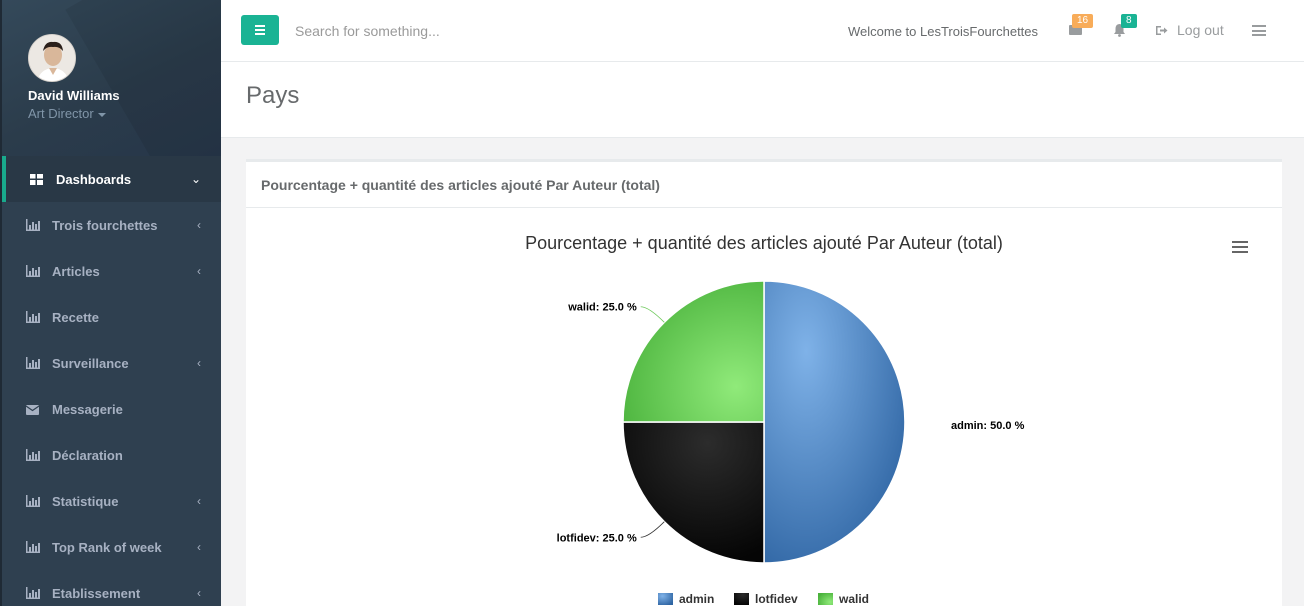  Describe the element at coordinates (834, 422) in the screenshot. I see `pie-slice-admin` at that location.